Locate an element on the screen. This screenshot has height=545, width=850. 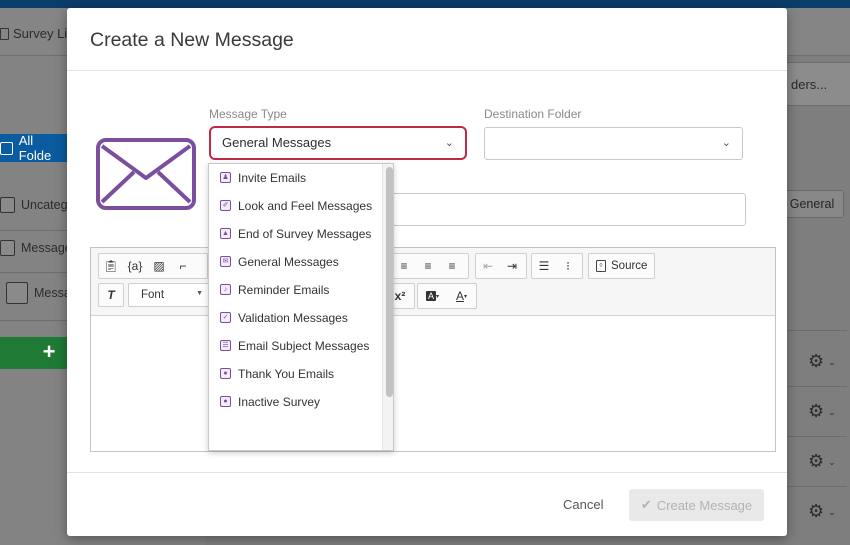
dropdown-scrollbar is located at coordinates (387, 307).